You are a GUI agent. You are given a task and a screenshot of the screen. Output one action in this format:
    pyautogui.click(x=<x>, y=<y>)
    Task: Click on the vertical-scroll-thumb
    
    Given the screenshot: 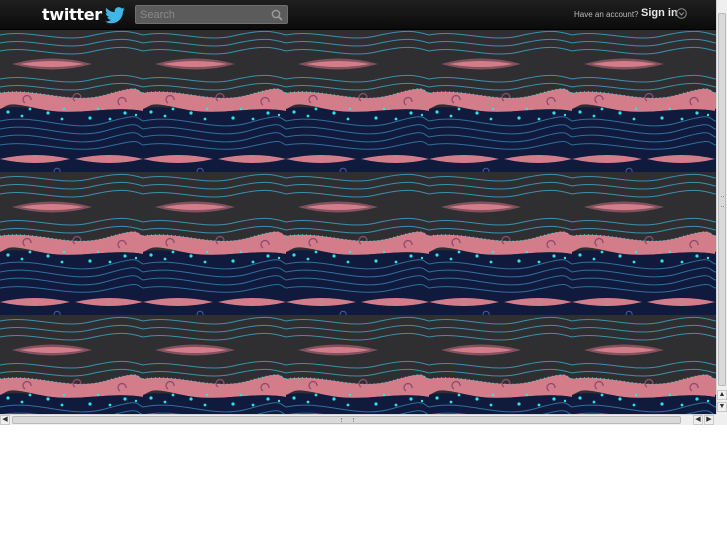 What is the action you would take?
    pyautogui.click(x=722, y=199)
    